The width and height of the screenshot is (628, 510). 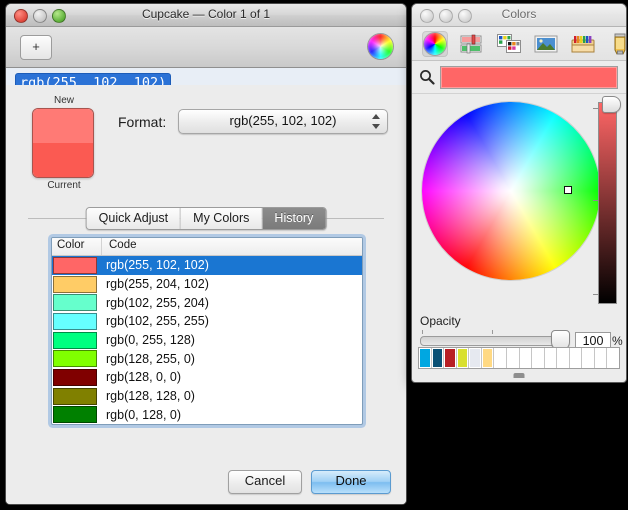 What do you see at coordinates (150, 396) in the screenshot?
I see `row-code-cell: rgb(128, 128, 0)` at bounding box center [150, 396].